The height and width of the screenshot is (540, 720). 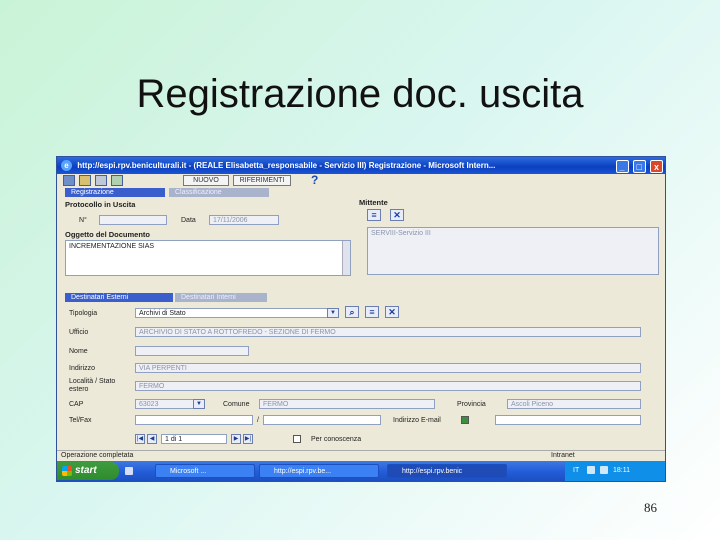 What do you see at coordinates (392, 312) in the screenshot?
I see `delete-icon-dest: ✕` at bounding box center [392, 312].